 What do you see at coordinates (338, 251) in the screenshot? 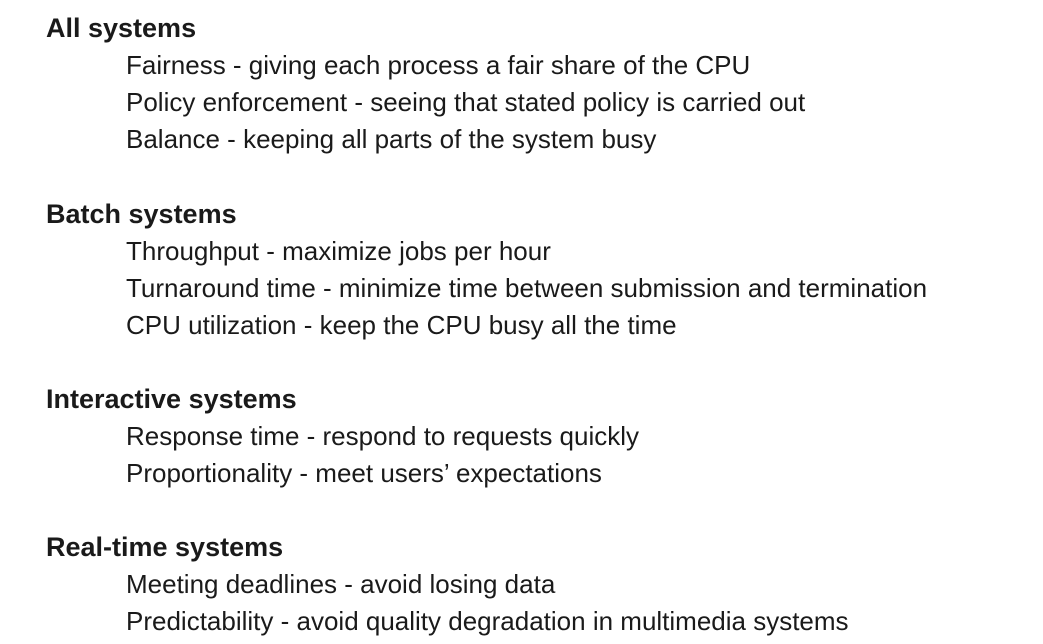
I see `list-item: Throughput - maximize jobs per hour` at bounding box center [338, 251].